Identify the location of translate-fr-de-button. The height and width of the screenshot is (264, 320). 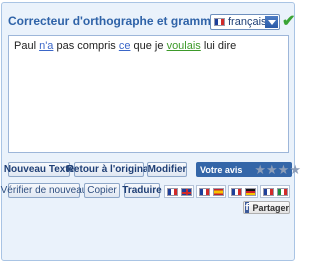
(243, 191).